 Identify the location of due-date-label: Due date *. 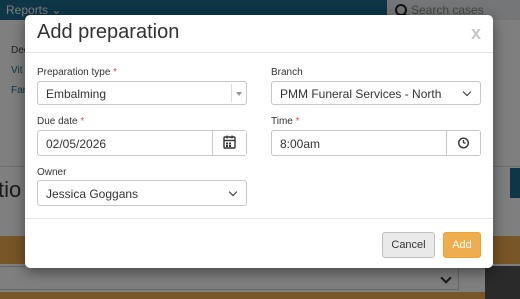
(60, 121).